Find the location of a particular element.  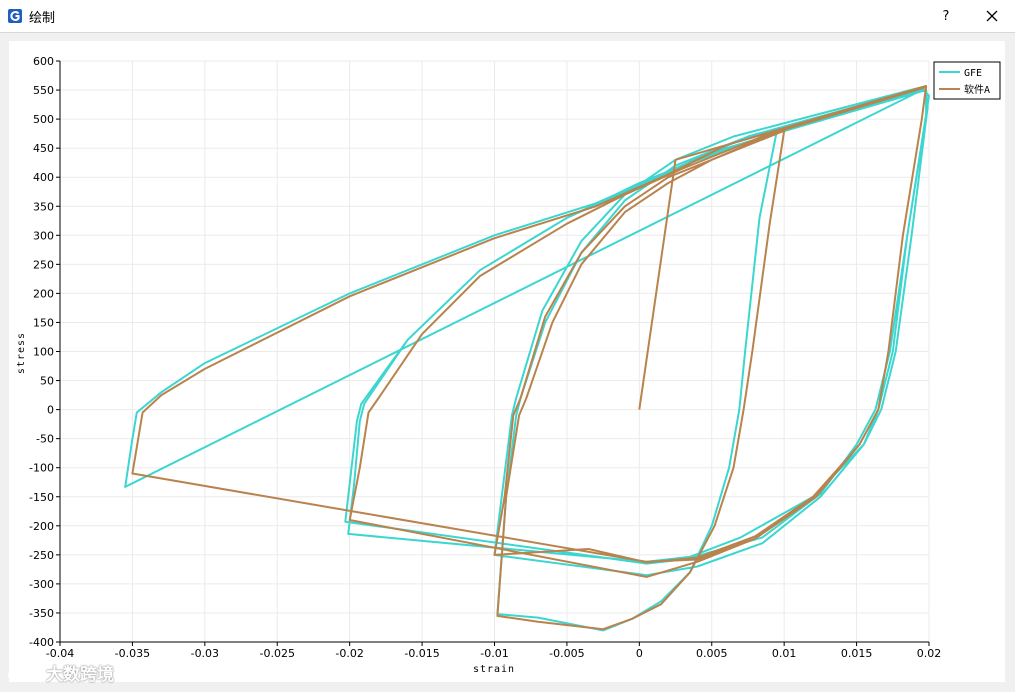

x-tick-label: -0.035 is located at coordinates (132, 653).